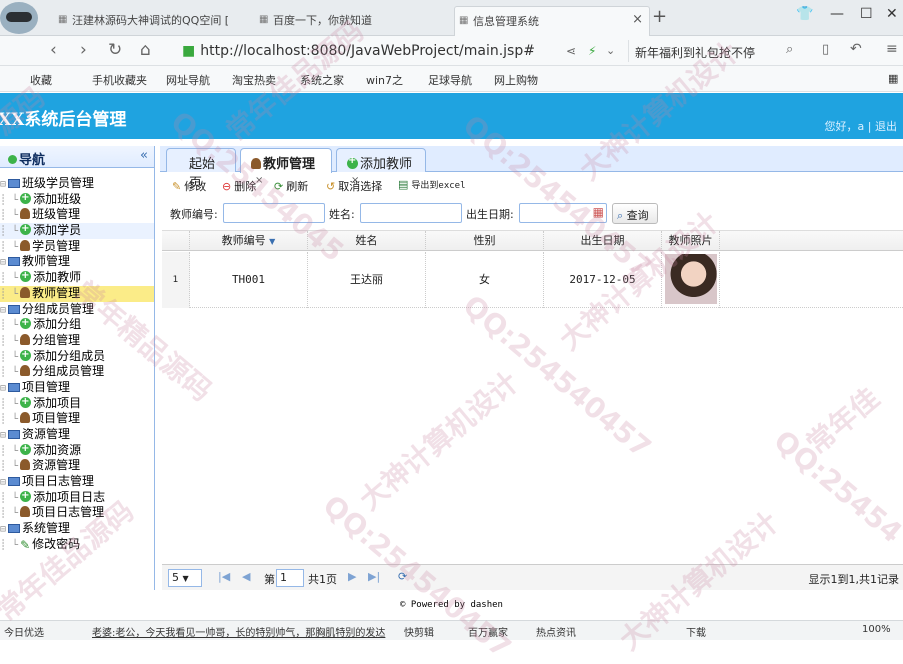 The width and height of the screenshot is (903, 664). What do you see at coordinates (861, 126) in the screenshot?
I see `user-info: 您好，a | 退出` at bounding box center [861, 126].